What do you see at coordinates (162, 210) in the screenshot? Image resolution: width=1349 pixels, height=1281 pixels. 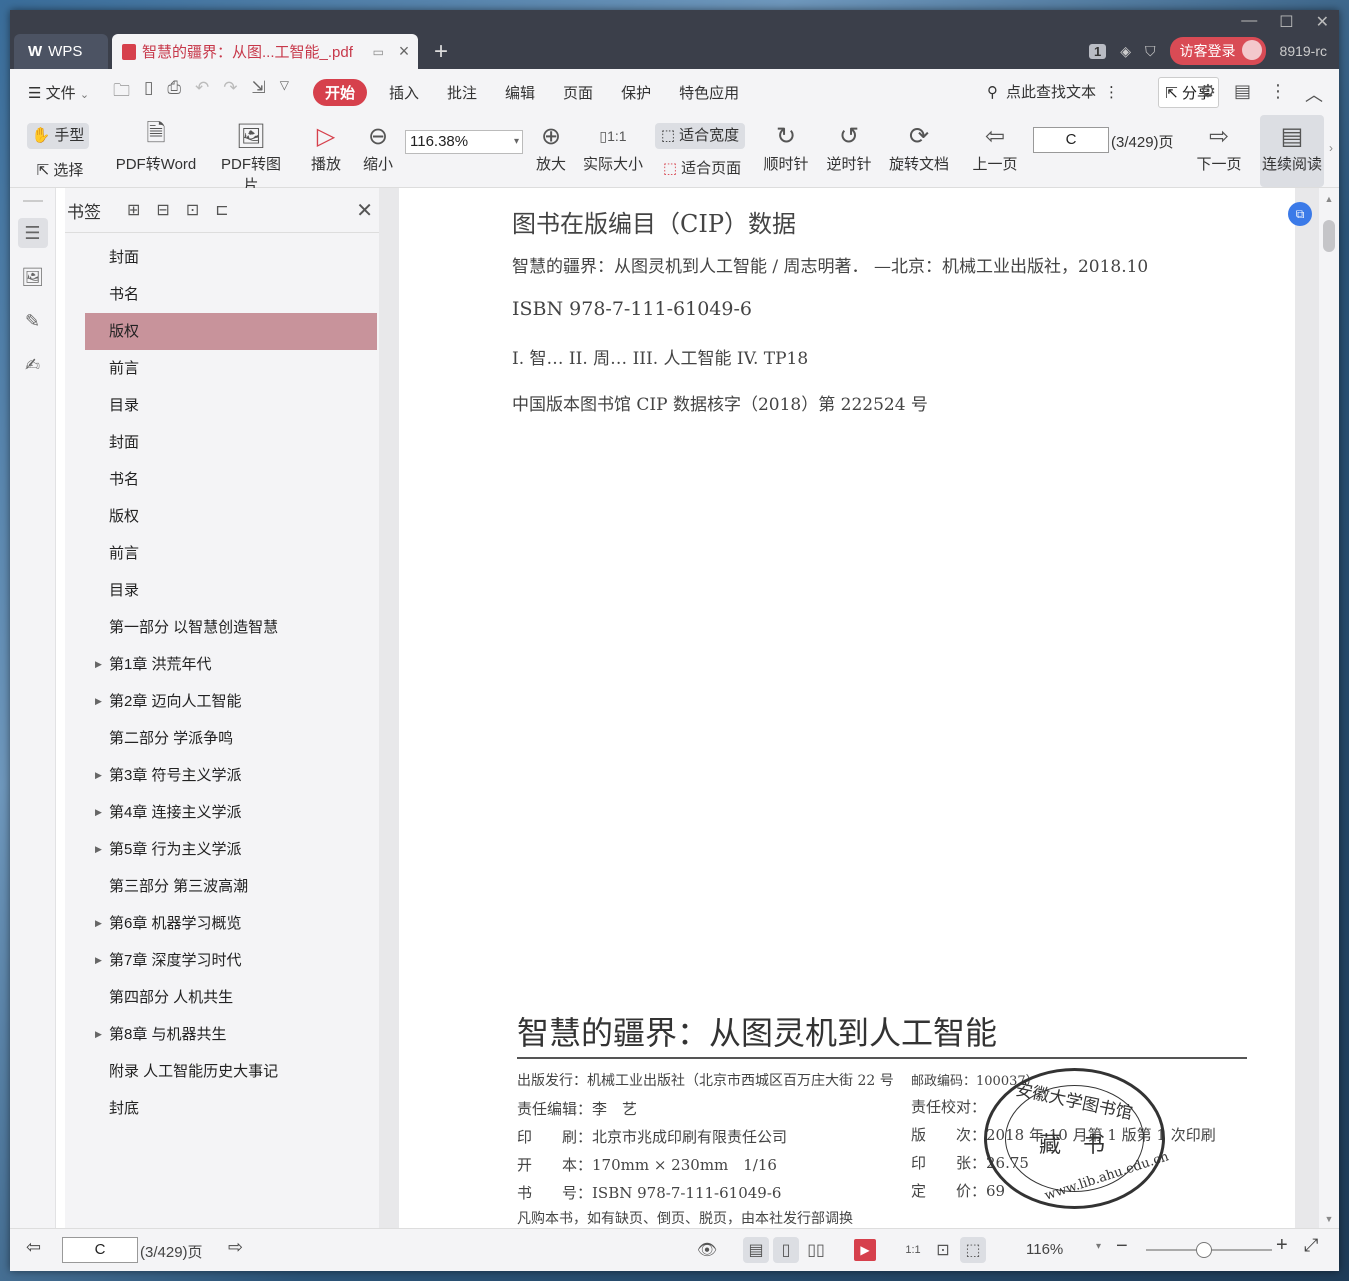 I see `collapse-all-icon: ⊟` at bounding box center [162, 210].